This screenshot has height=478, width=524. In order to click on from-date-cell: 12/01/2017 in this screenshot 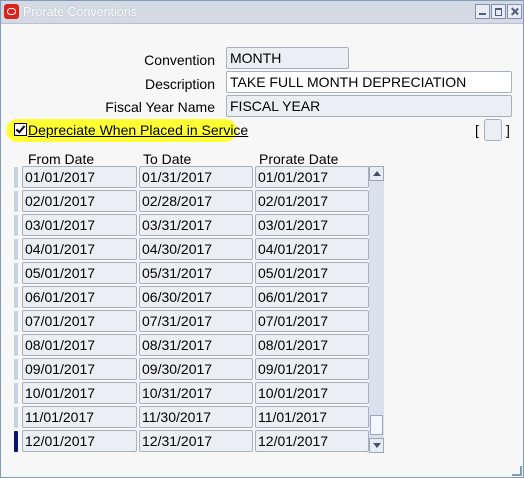, I will do `click(79, 441)`.